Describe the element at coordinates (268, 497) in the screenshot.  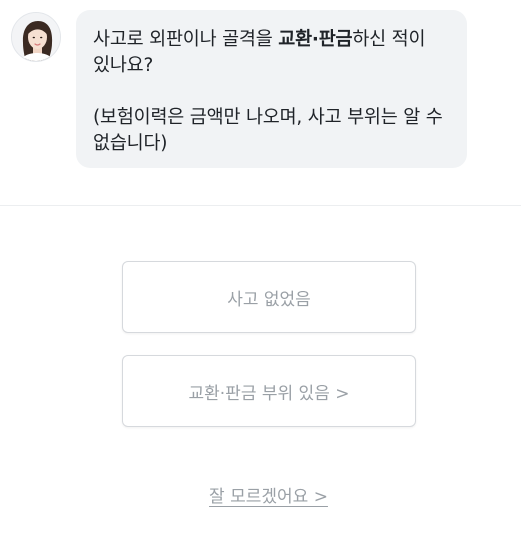
I see `dont-know-label: 잘 모르겠어요 >` at that location.